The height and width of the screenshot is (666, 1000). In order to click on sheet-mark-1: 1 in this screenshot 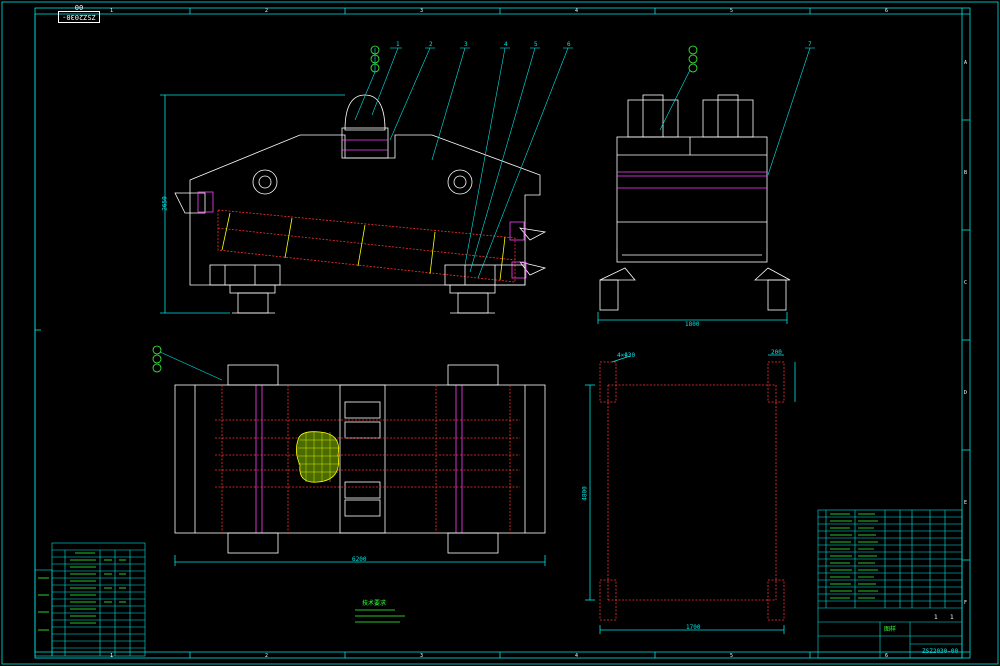, I will do `click(936, 617)`.